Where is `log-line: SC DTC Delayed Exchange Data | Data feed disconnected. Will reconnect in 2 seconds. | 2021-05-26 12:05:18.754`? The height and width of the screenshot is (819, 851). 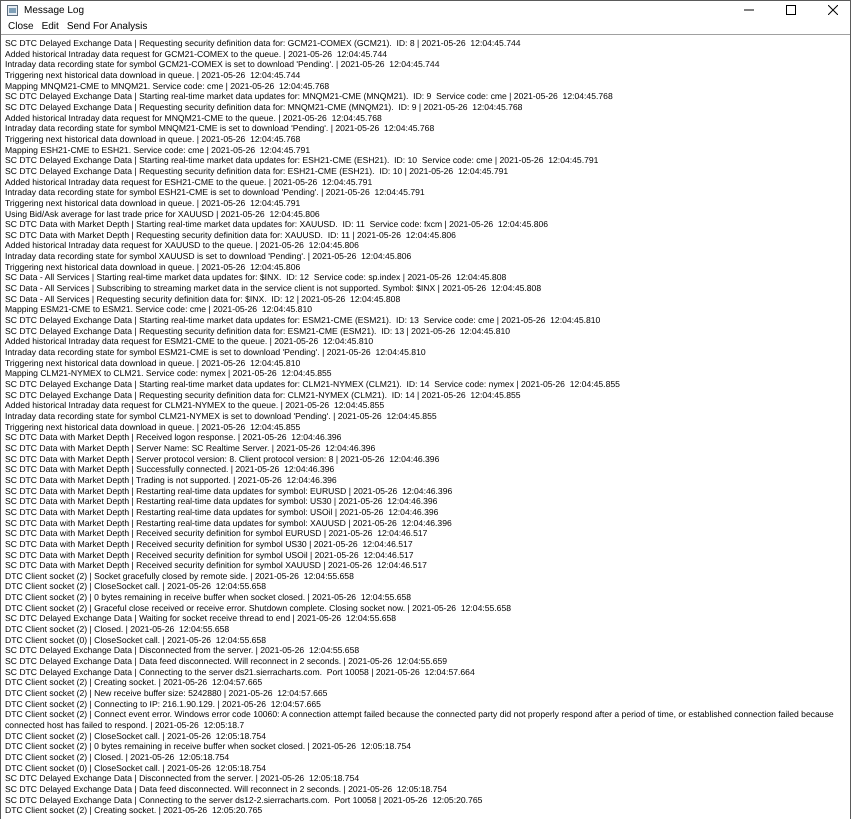
log-line: SC DTC Delayed Exchange Data | Data feed disconnected. Will reconnect in 2 seconds. | 2021-05-26 12:05:18.754 is located at coordinates (226, 789).